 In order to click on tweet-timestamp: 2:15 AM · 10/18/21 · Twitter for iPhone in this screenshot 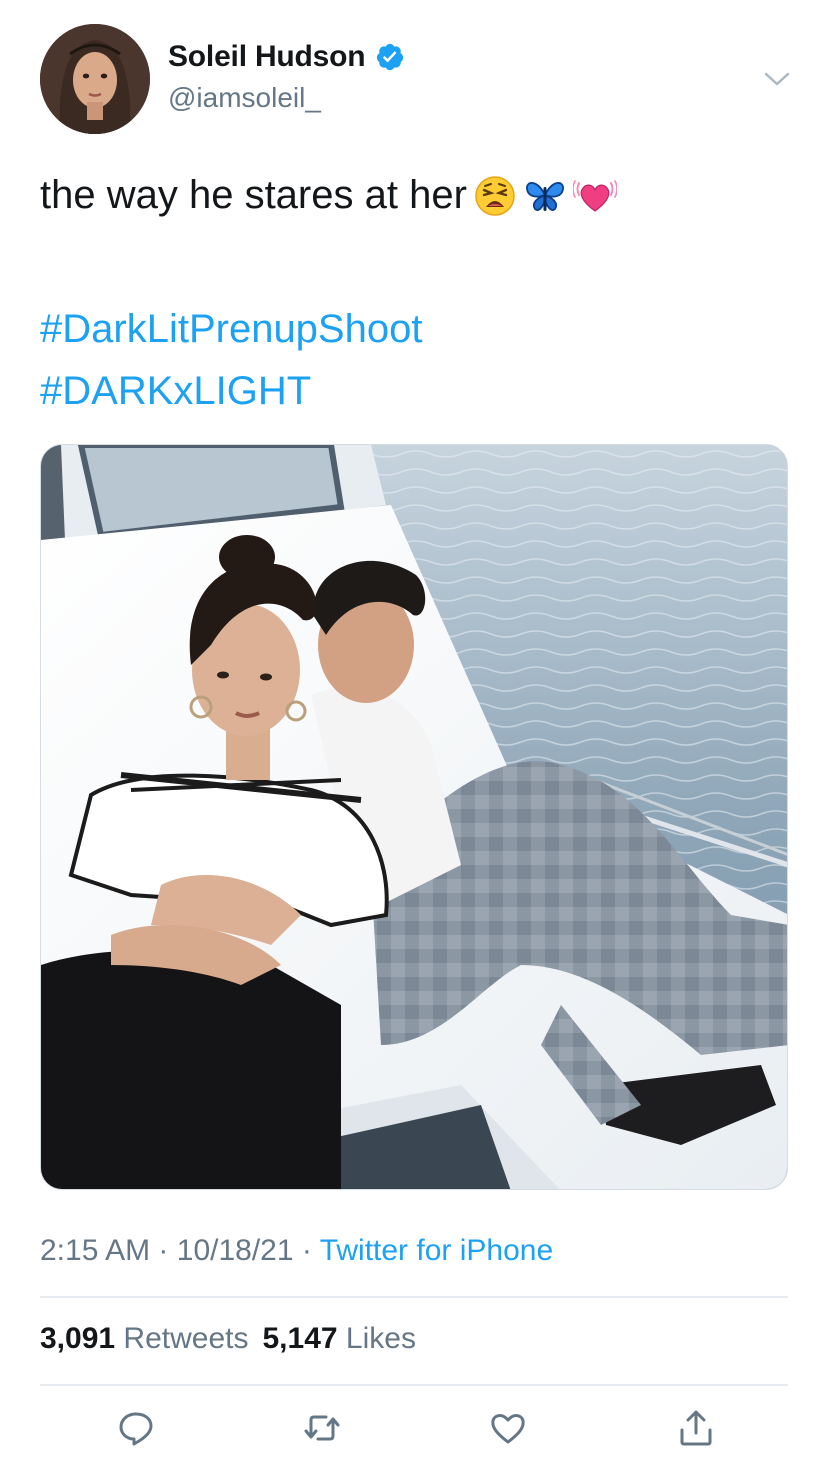, I will do `click(296, 1251)`.